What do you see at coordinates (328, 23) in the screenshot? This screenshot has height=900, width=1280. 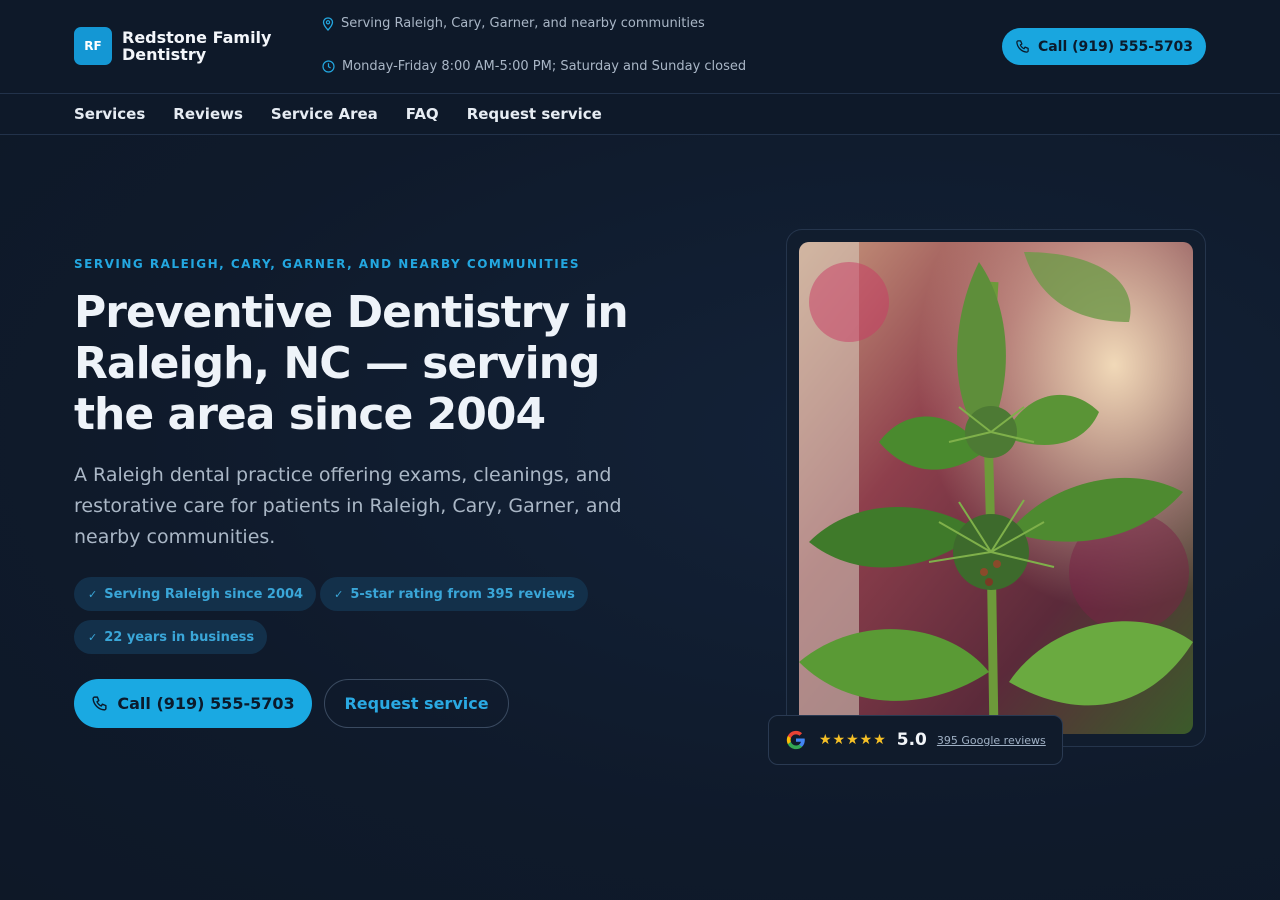 I see `map-pin-icon` at bounding box center [328, 23].